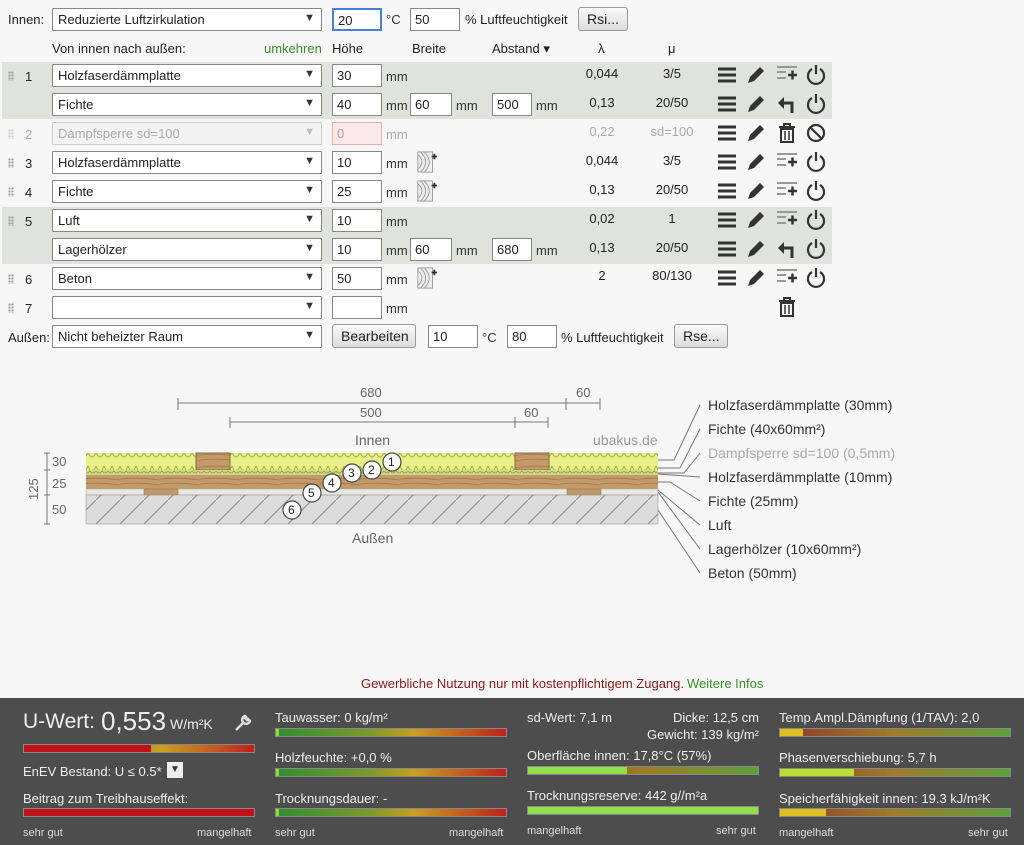 This screenshot has width=1024, height=845. Describe the element at coordinates (672, 48) in the screenshot. I see `mu-header: μ` at that location.